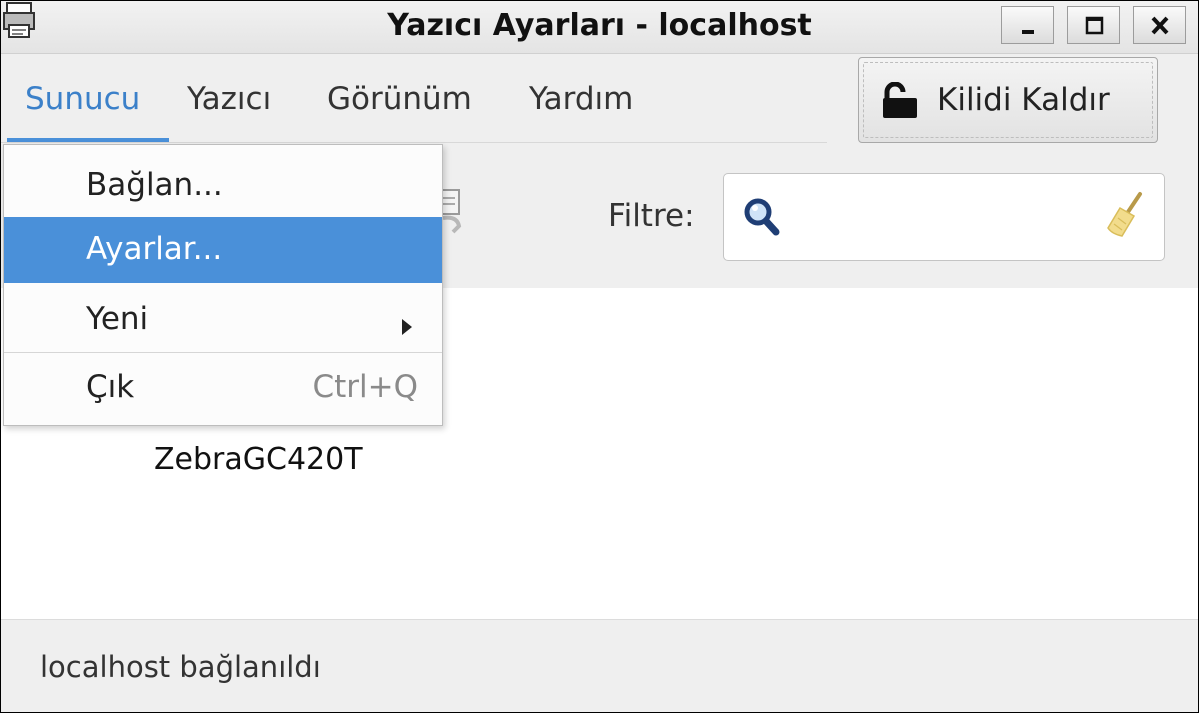  What do you see at coordinates (223, 388) in the screenshot?
I see `menu-item-quit: Çık Ctrl+Q` at bounding box center [223, 388].